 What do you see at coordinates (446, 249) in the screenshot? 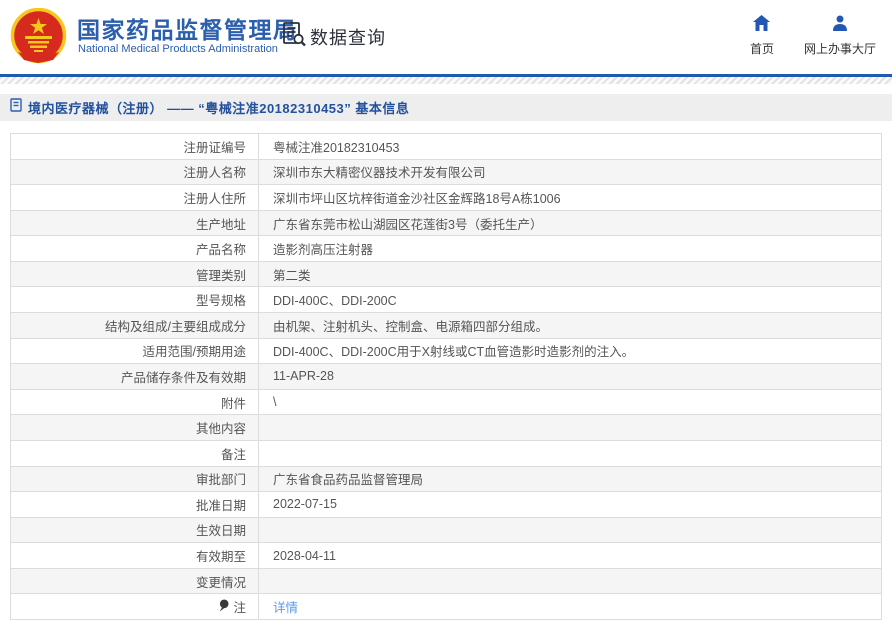
I see `table-row: 产品名称 造影剂高压注射器` at bounding box center [446, 249].